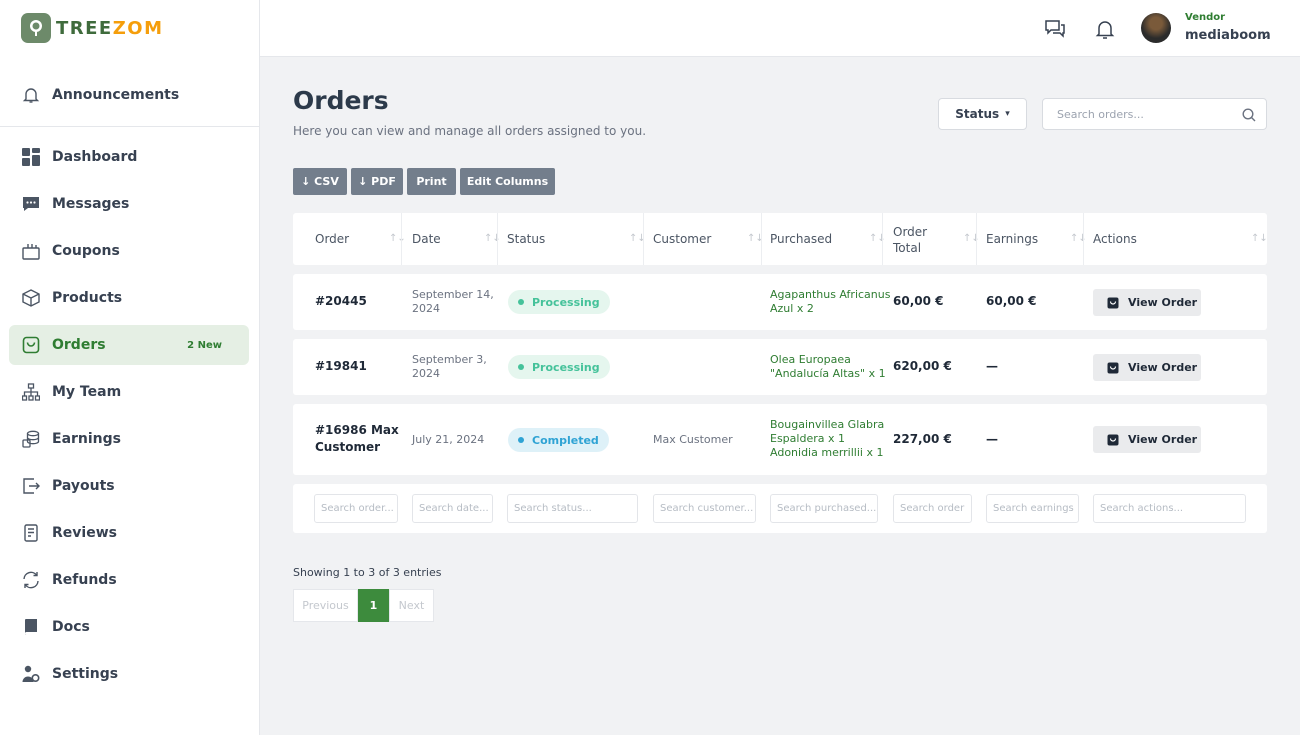  Describe the element at coordinates (95, 157) in the screenshot. I see `sidebar-item-label: Dashboard` at that location.